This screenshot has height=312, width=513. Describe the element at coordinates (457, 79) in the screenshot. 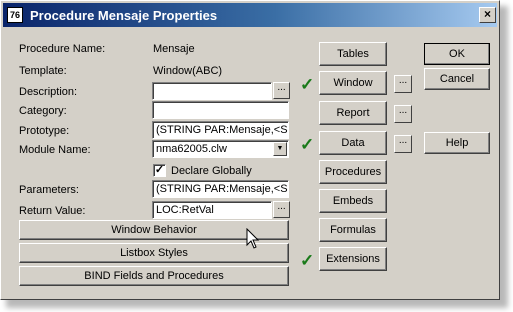

I see `cancel-button: Cancel` at that location.